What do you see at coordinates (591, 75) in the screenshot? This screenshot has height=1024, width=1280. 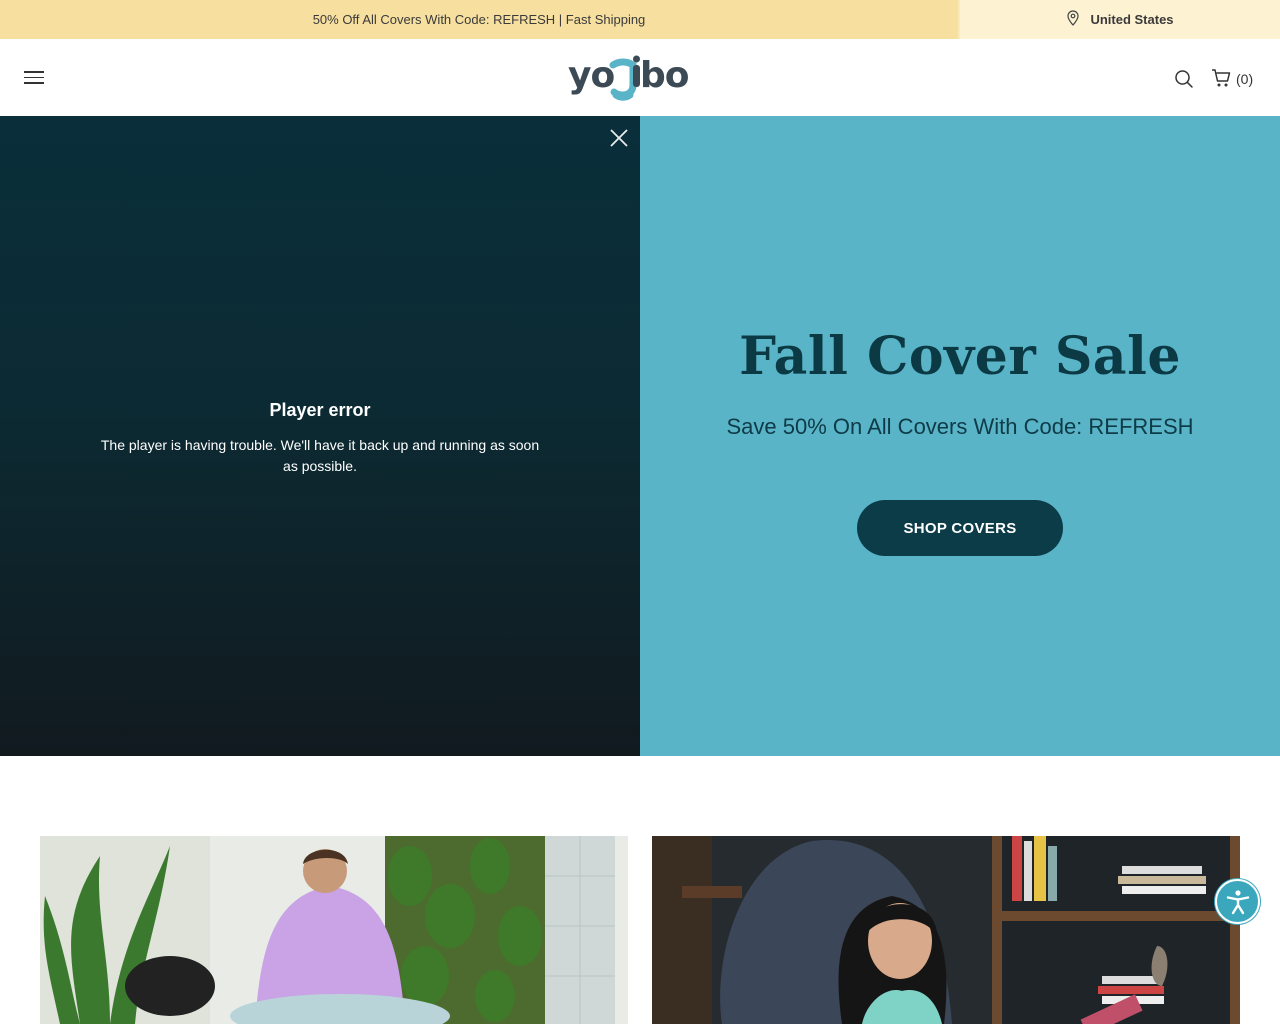 I see `svg-text: yo` at bounding box center [591, 75].